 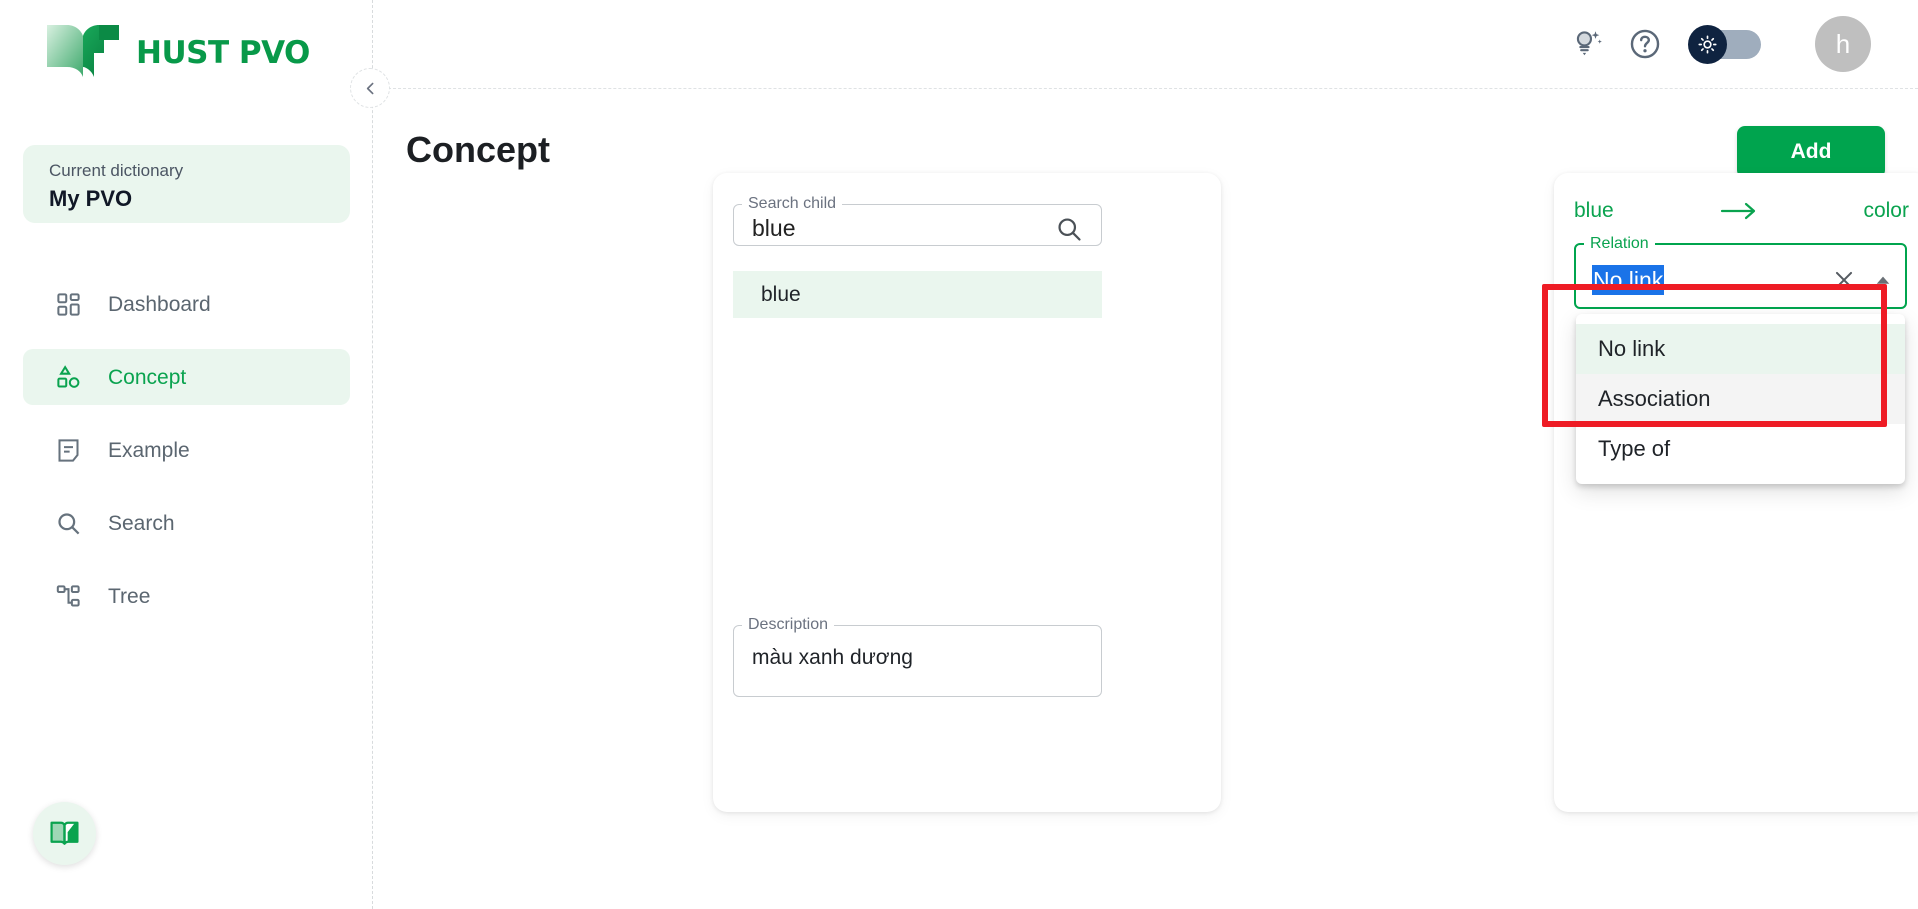 I want to click on relation-option-no-link: No link, so click(x=1740, y=349).